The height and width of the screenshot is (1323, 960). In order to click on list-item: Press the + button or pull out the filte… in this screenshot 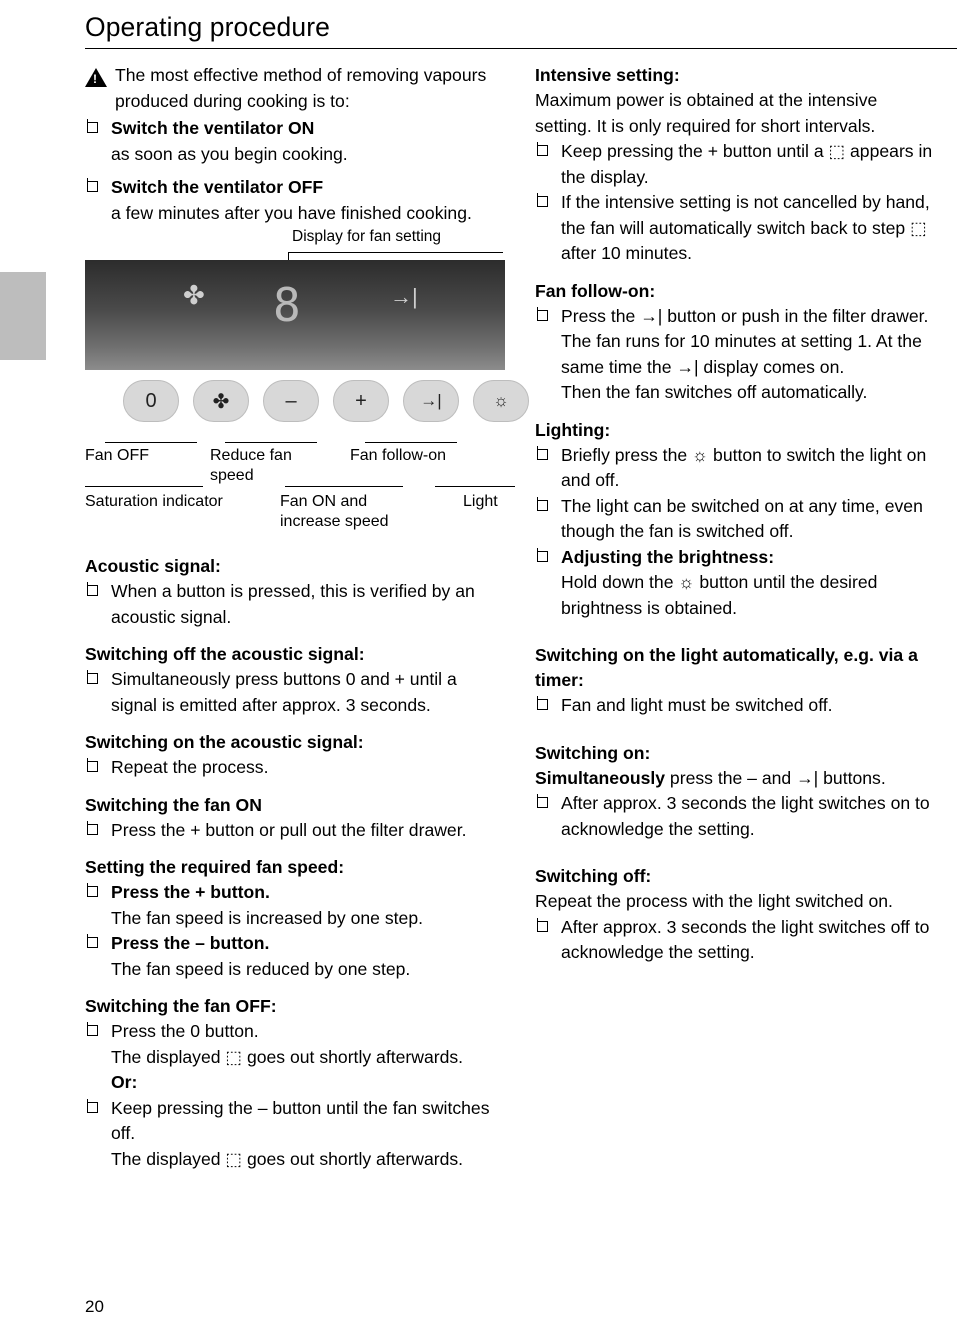, I will do `click(292, 831)`.